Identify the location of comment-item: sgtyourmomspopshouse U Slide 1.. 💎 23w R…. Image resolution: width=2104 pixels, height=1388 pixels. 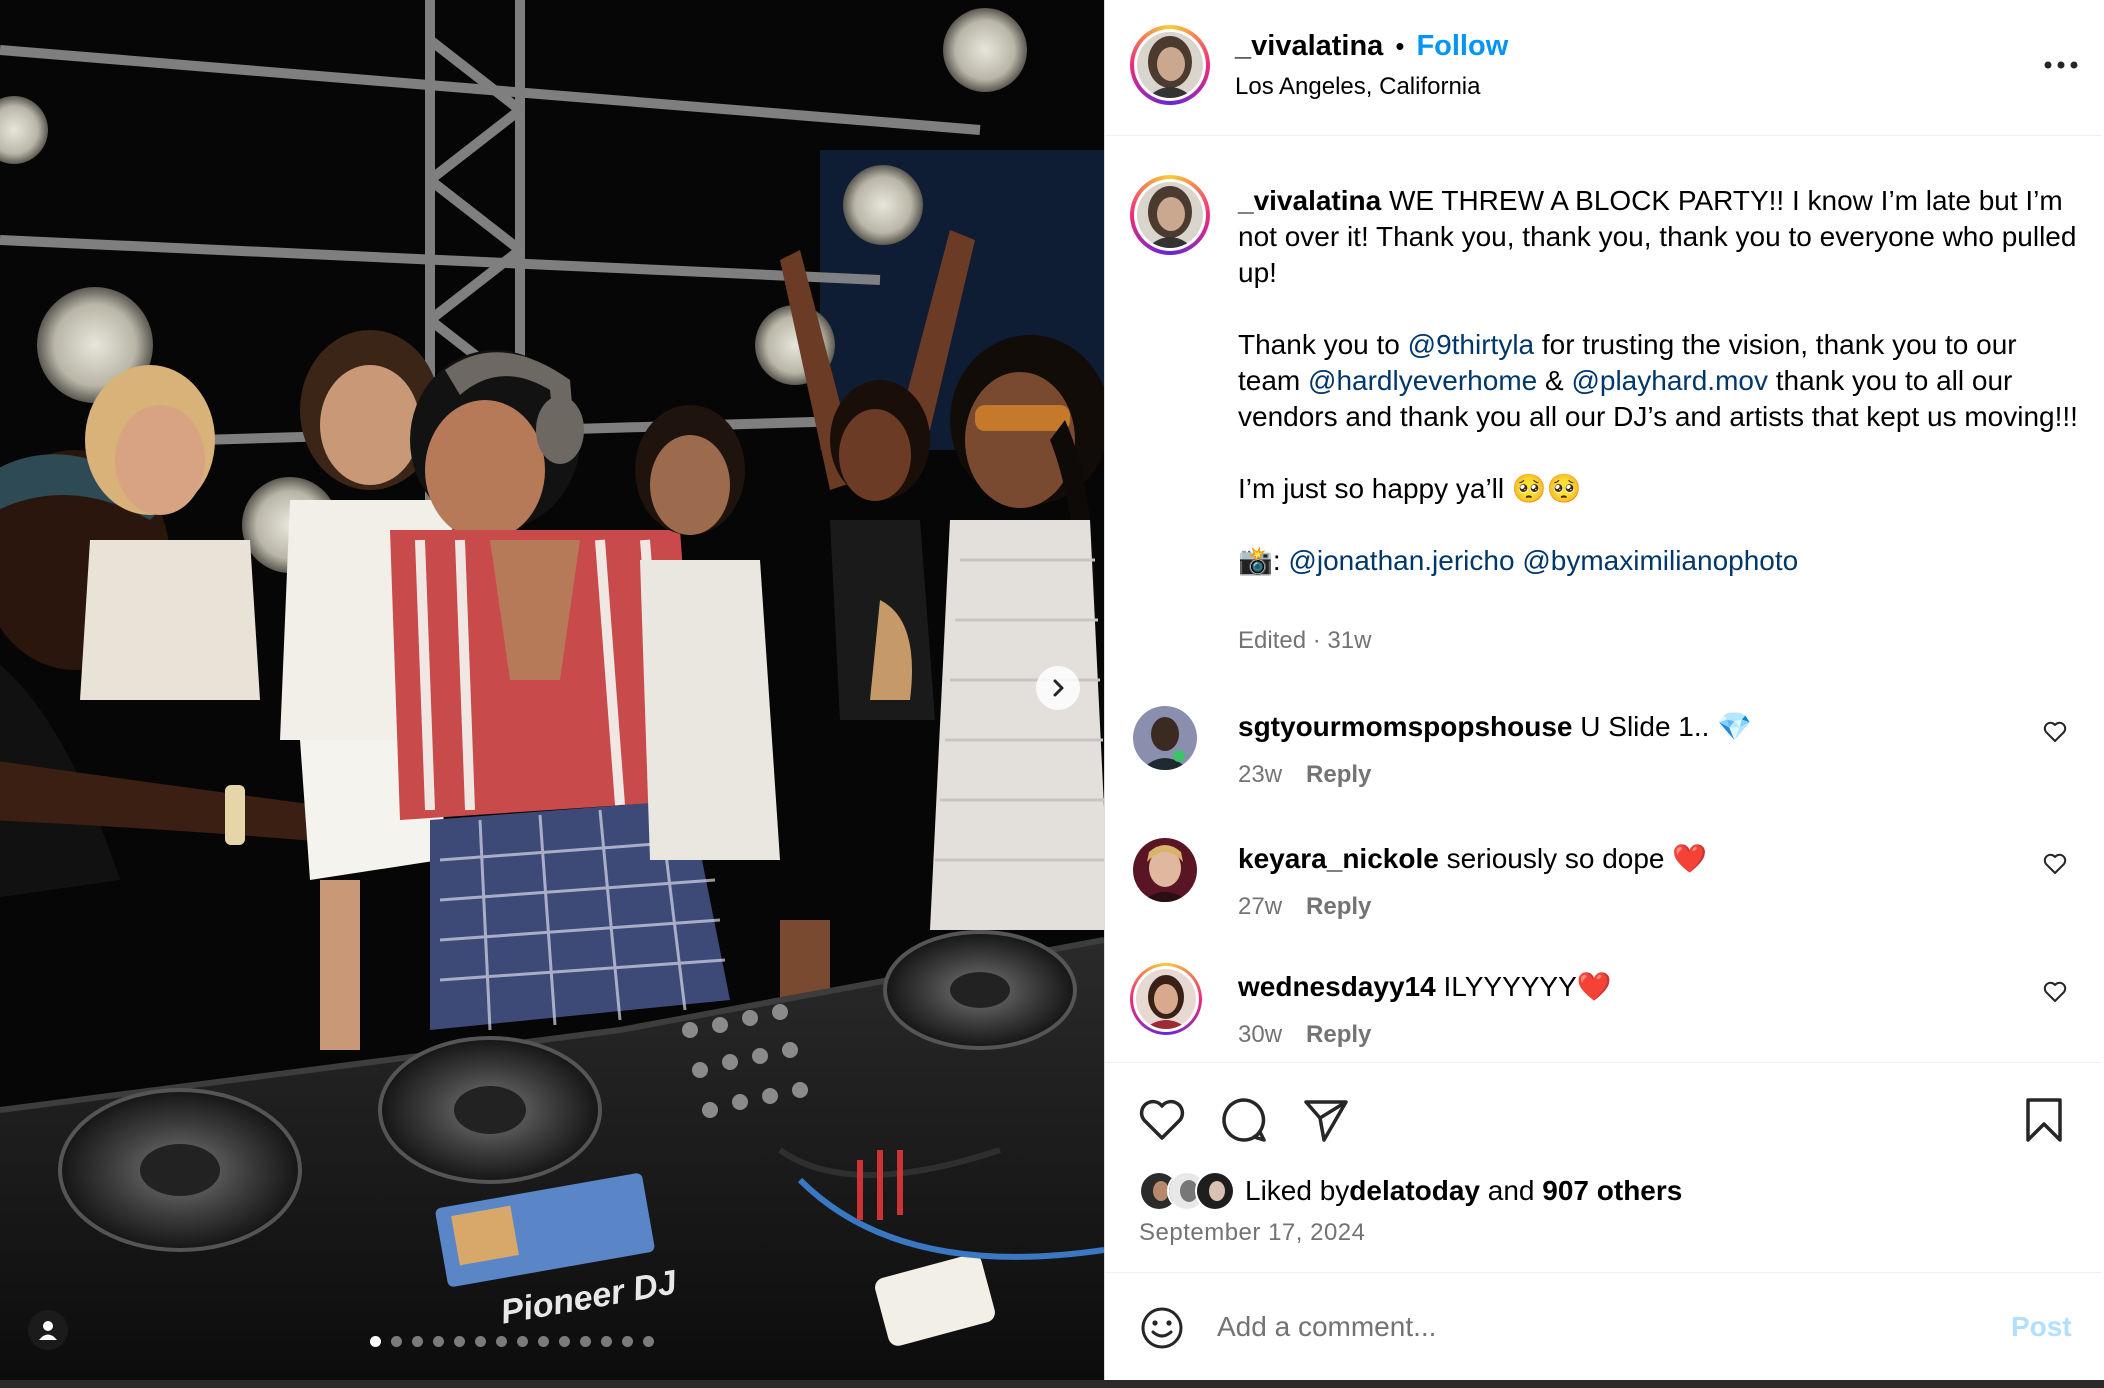
(1605, 758).